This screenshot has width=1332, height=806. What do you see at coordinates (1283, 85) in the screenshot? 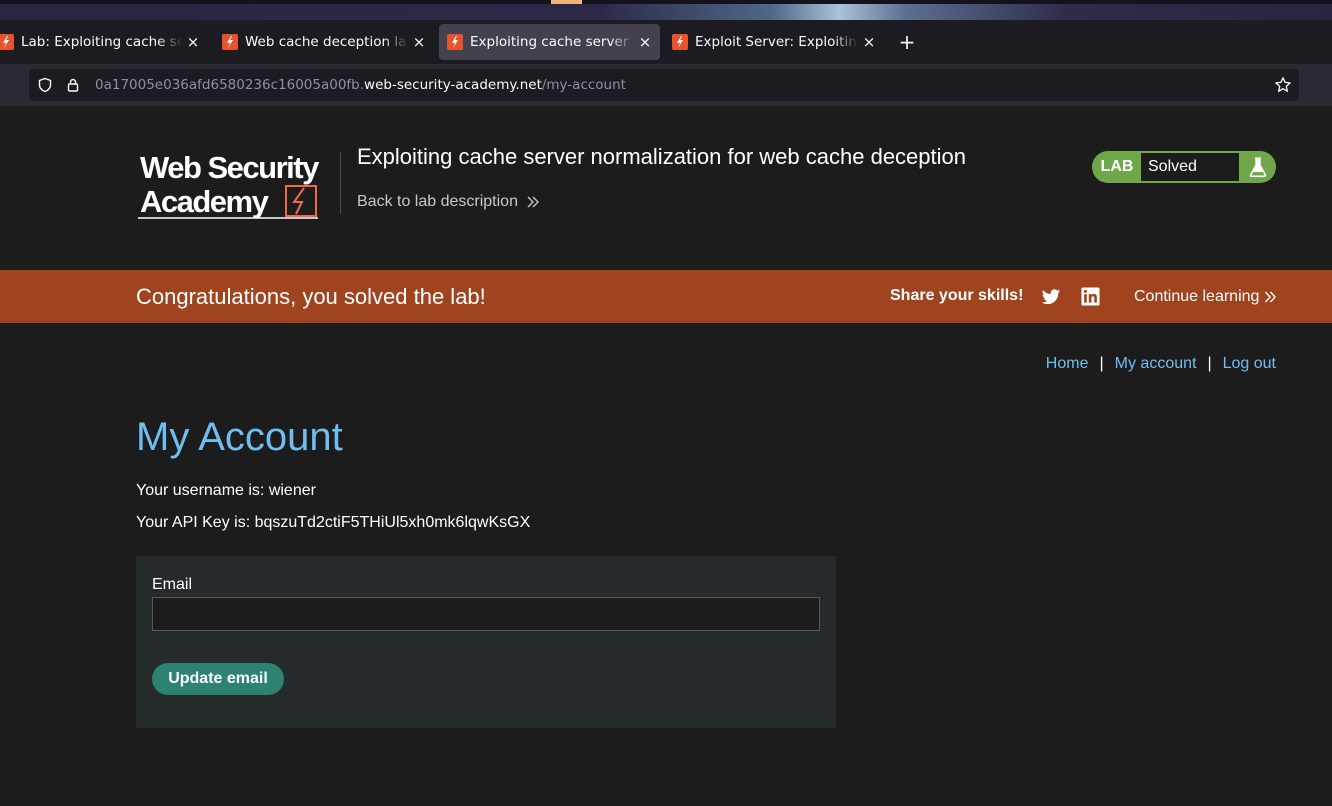
I see `bookmark-star-icon` at bounding box center [1283, 85].